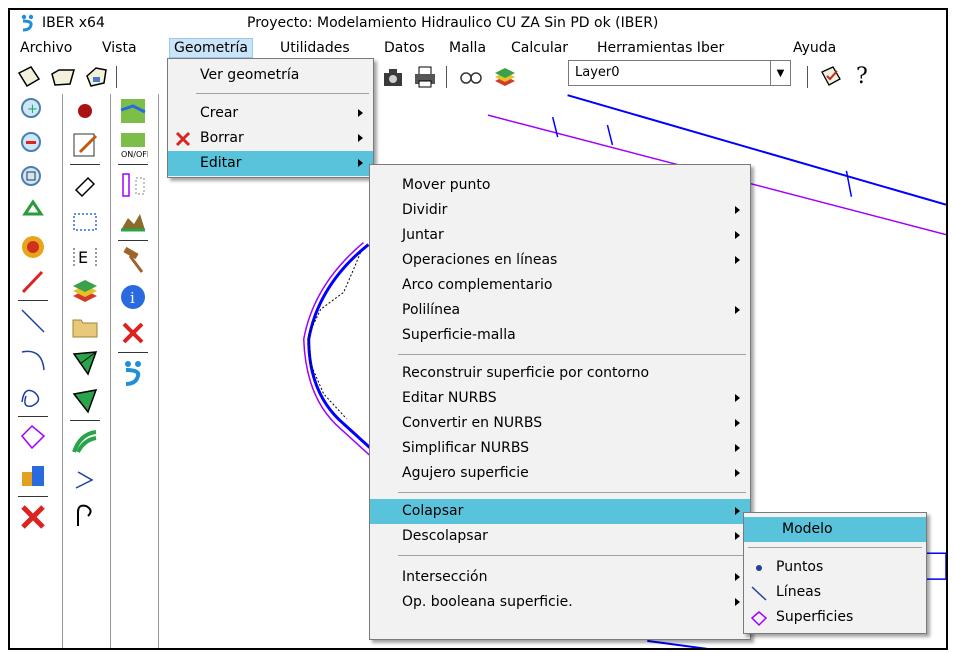 This screenshot has height=653, width=953. Describe the element at coordinates (560, 210) in the screenshot. I see `menu-item-dividir: Dividir` at that location.